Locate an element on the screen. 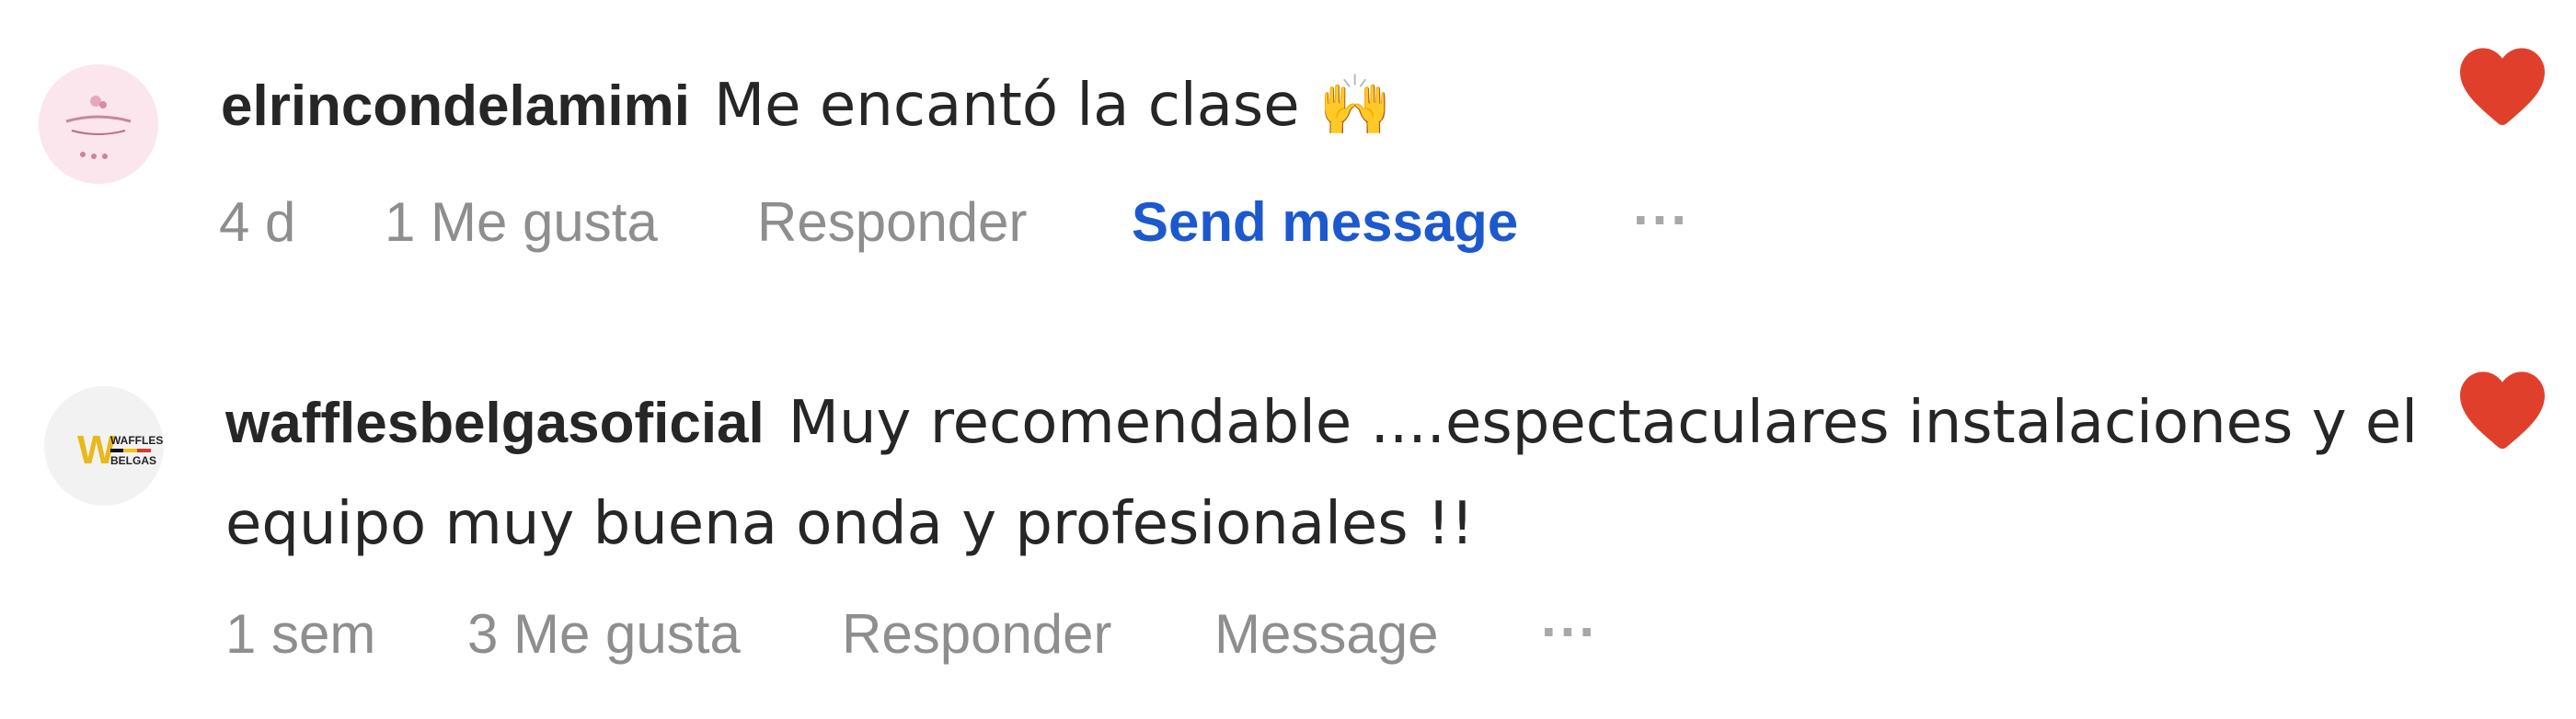 Image resolution: width=2576 pixels, height=719 pixels. comment-username: wafflesbelgasoficial is located at coordinates (495, 424).